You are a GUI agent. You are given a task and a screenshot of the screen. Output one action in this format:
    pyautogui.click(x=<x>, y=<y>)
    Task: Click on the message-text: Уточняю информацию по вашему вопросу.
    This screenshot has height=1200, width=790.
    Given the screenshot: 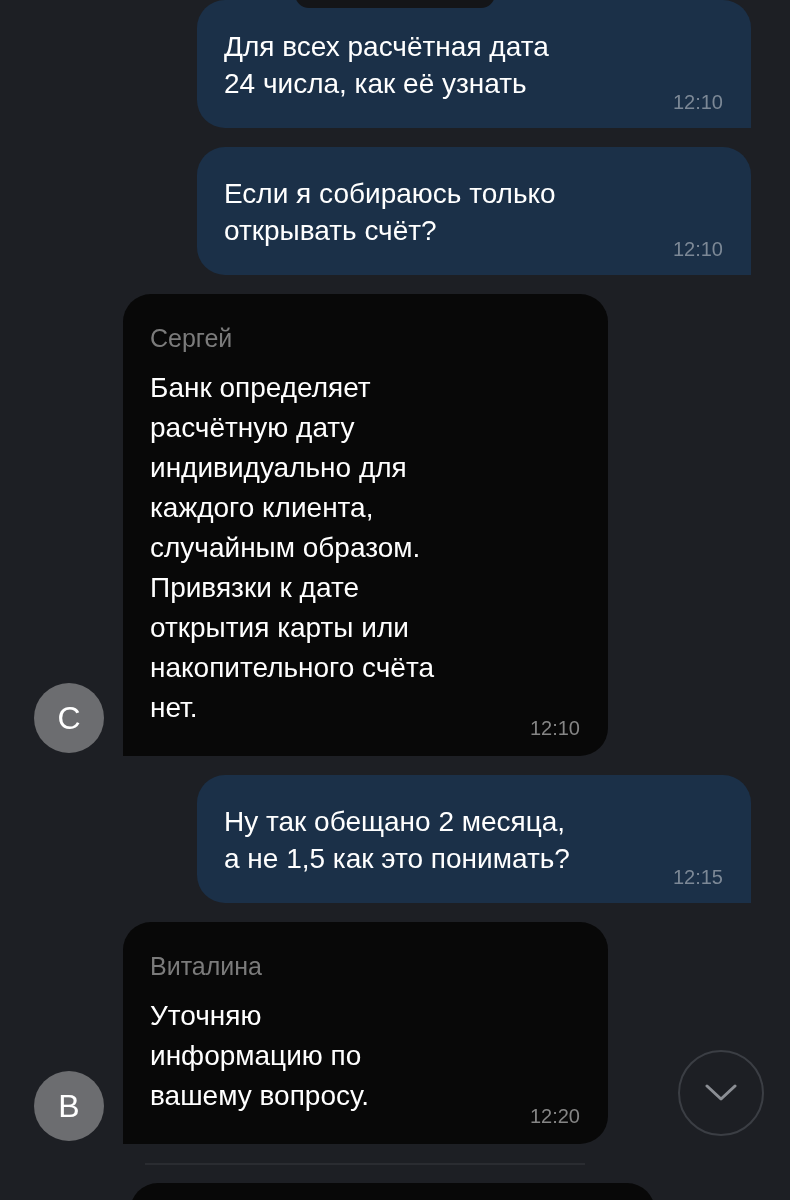 What is the action you would take?
    pyautogui.click(x=259, y=1056)
    